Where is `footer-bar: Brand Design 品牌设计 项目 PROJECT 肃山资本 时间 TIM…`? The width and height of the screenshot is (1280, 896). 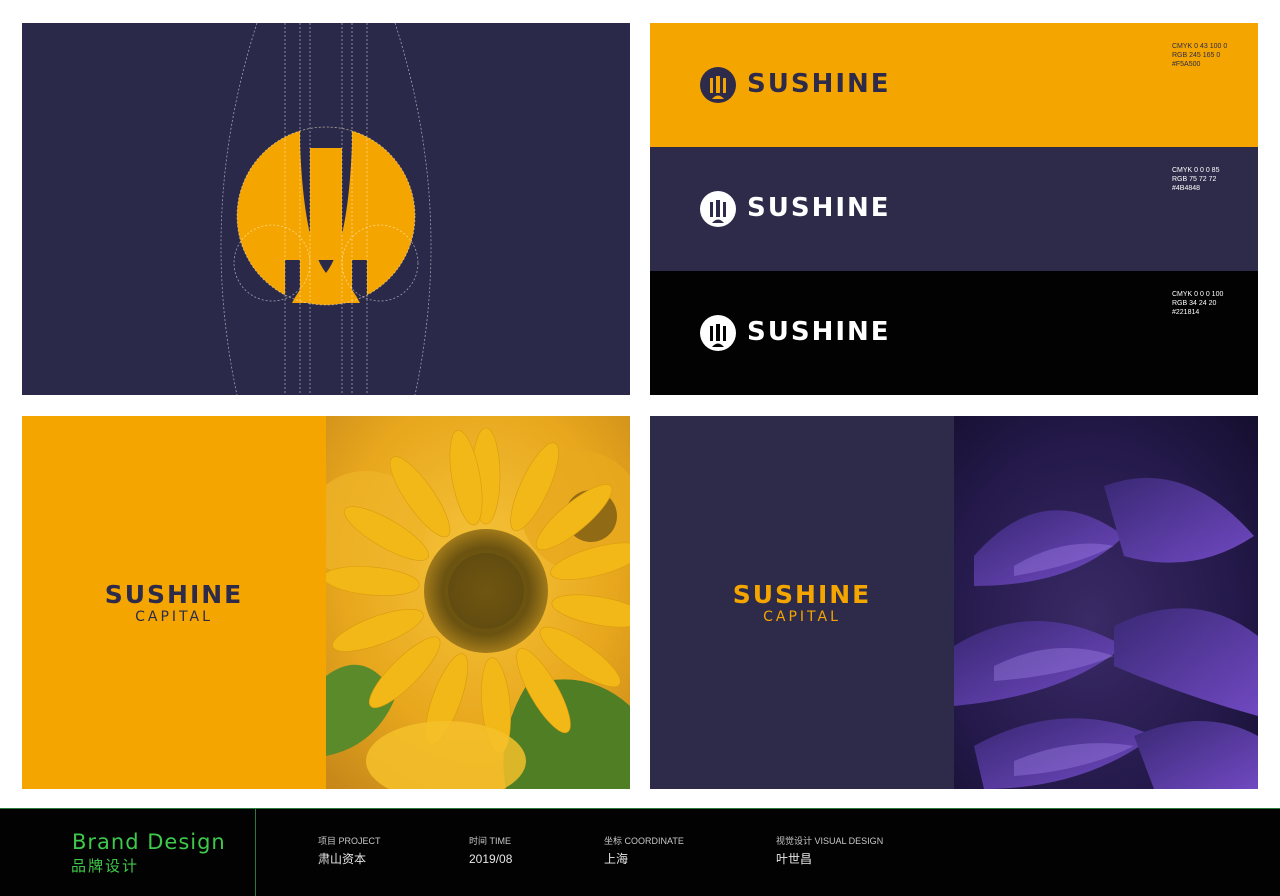 footer-bar: Brand Design 品牌设计 项目 PROJECT 肃山资本 时间 TIM… is located at coordinates (640, 852).